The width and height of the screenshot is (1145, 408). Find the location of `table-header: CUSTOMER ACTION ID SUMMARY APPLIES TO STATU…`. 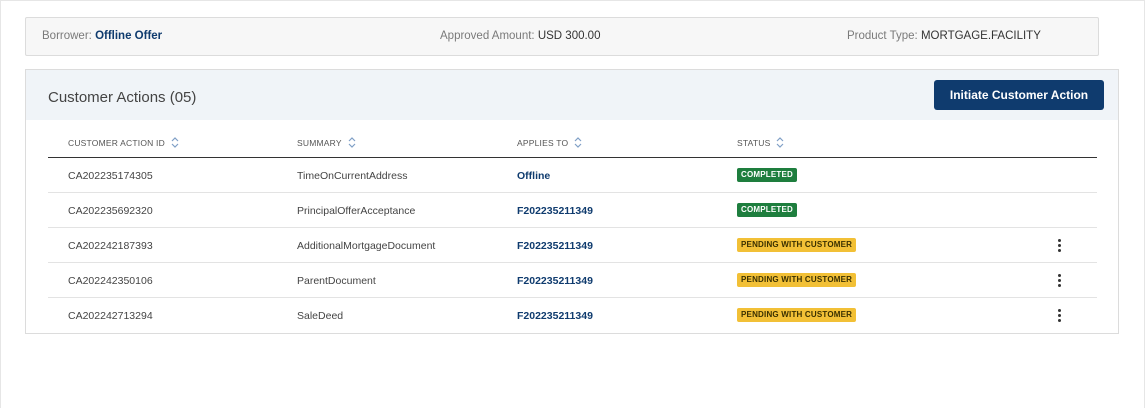

table-header: CUSTOMER ACTION ID SUMMARY APPLIES TO STATU… is located at coordinates (572, 139).